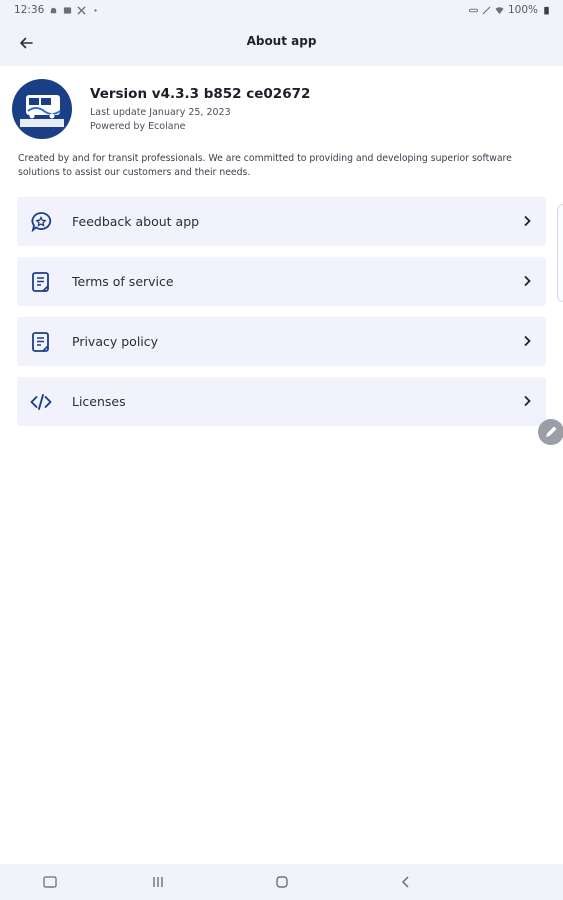 The height and width of the screenshot is (900, 563). Describe the element at coordinates (281, 221) in the screenshot. I see `feedback-about-app-item: Feedback about app` at that location.